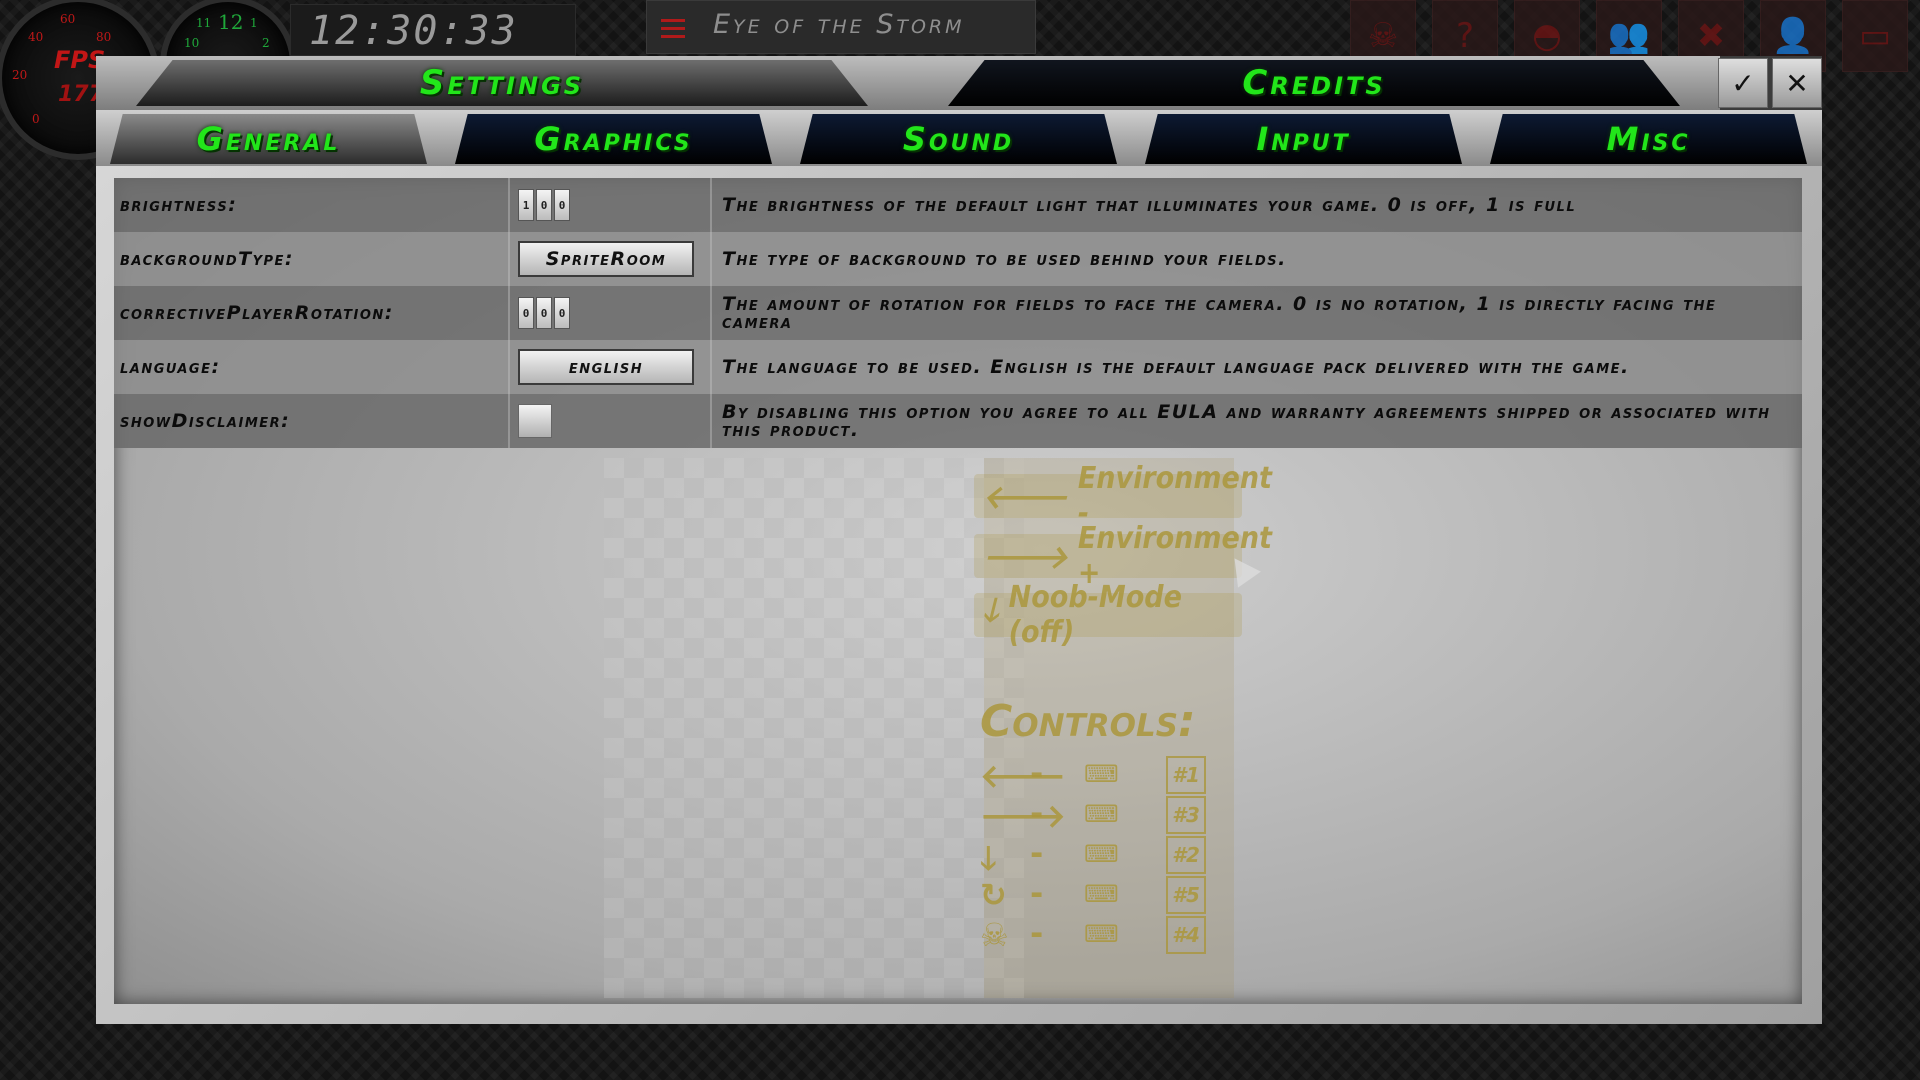  I want to click on fps-tick: 20, so click(20, 75).